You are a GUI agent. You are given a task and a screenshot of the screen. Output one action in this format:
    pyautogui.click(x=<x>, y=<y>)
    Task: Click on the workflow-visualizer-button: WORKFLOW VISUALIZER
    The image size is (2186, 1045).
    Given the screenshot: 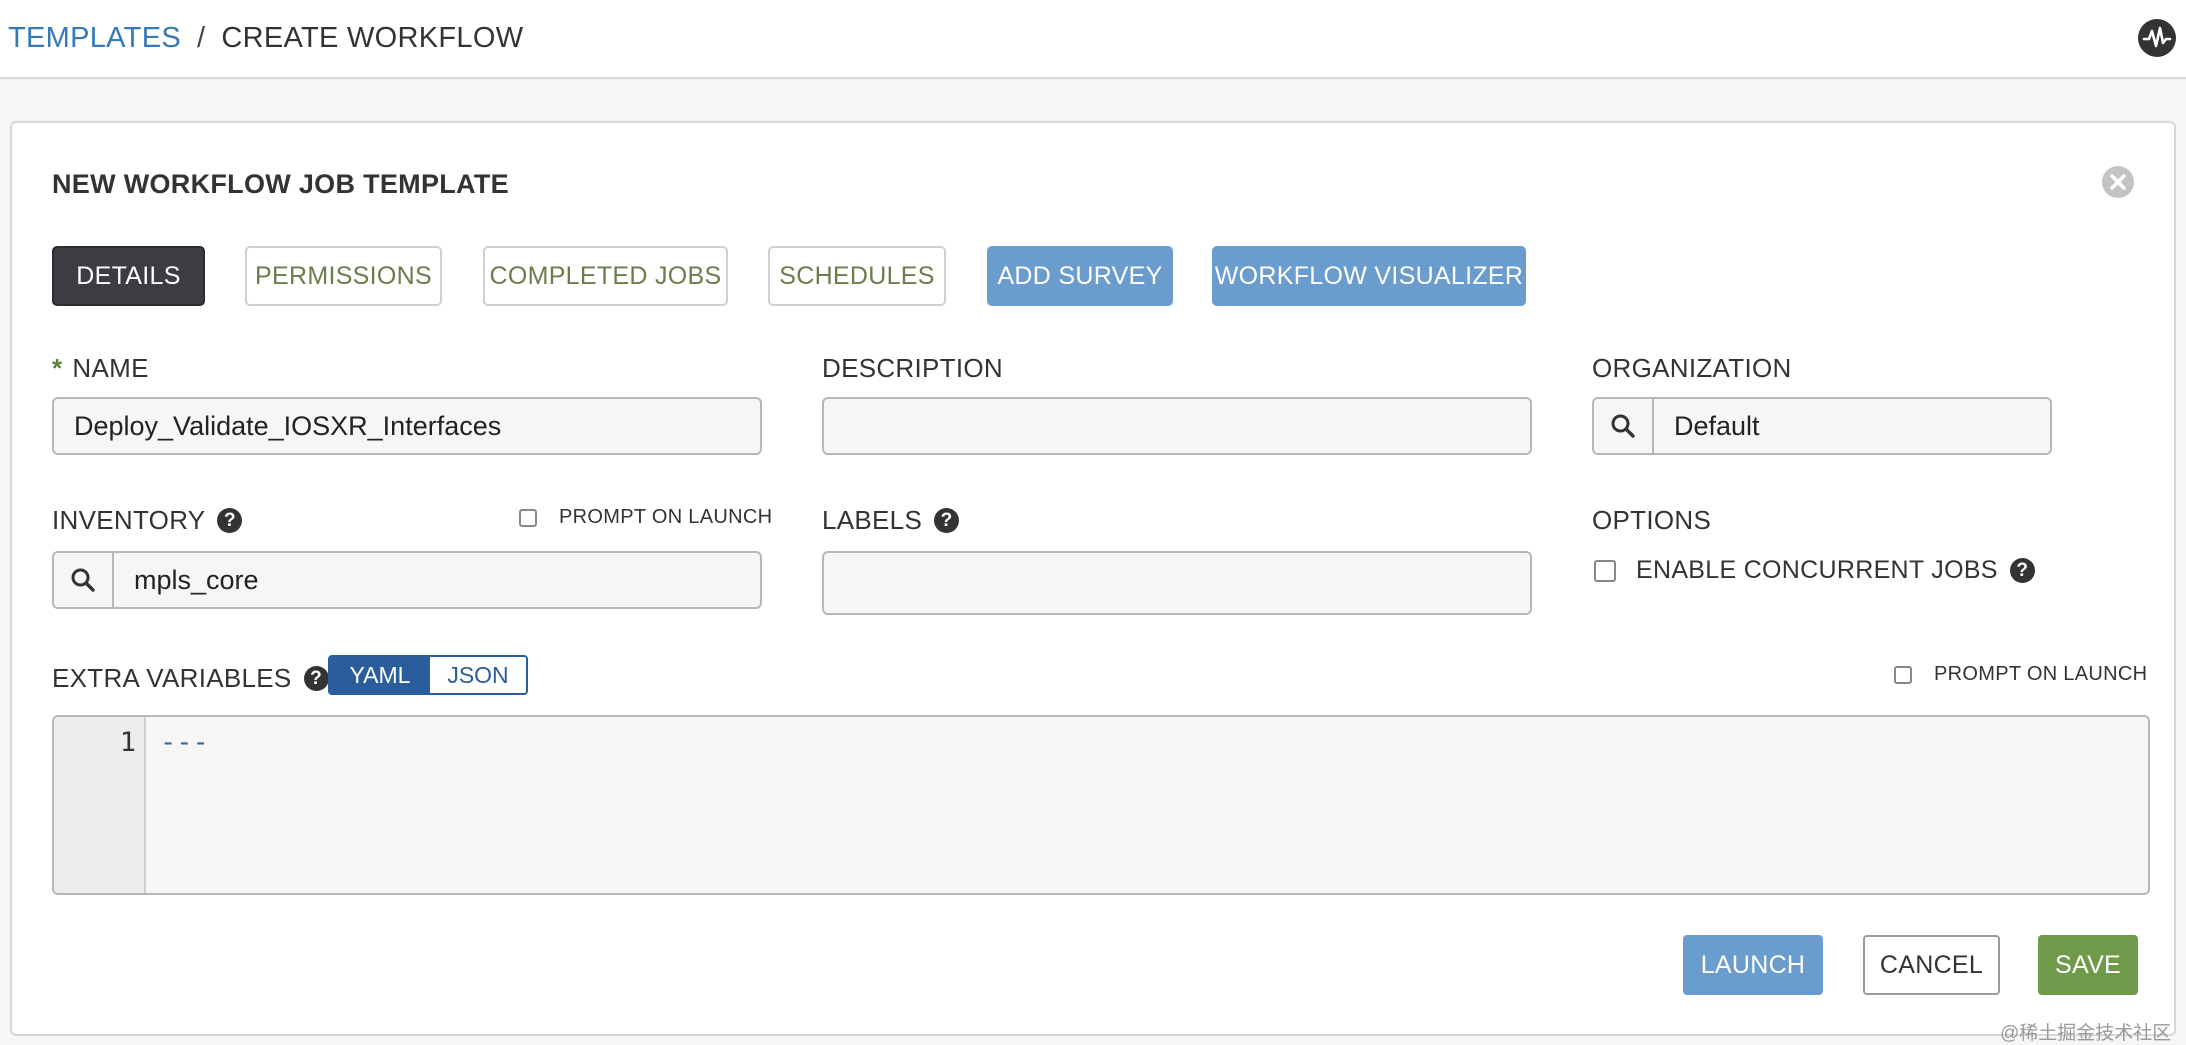 What is the action you would take?
    pyautogui.click(x=1369, y=276)
    